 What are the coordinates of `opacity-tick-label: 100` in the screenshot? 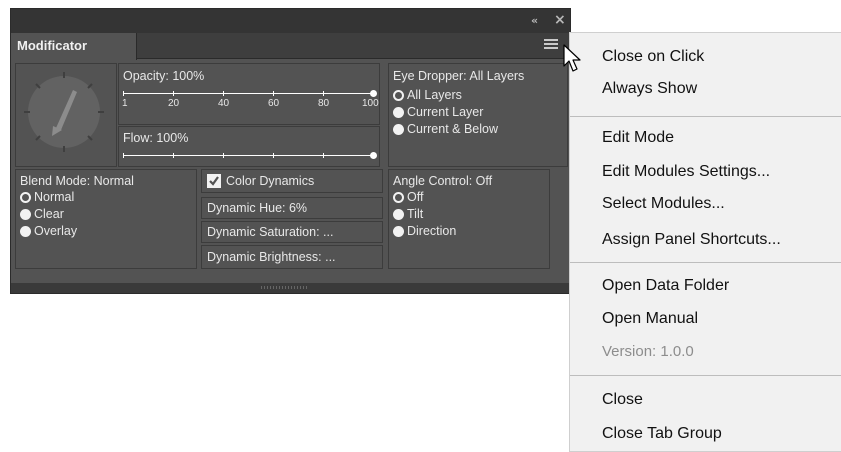 It's located at (370, 103).